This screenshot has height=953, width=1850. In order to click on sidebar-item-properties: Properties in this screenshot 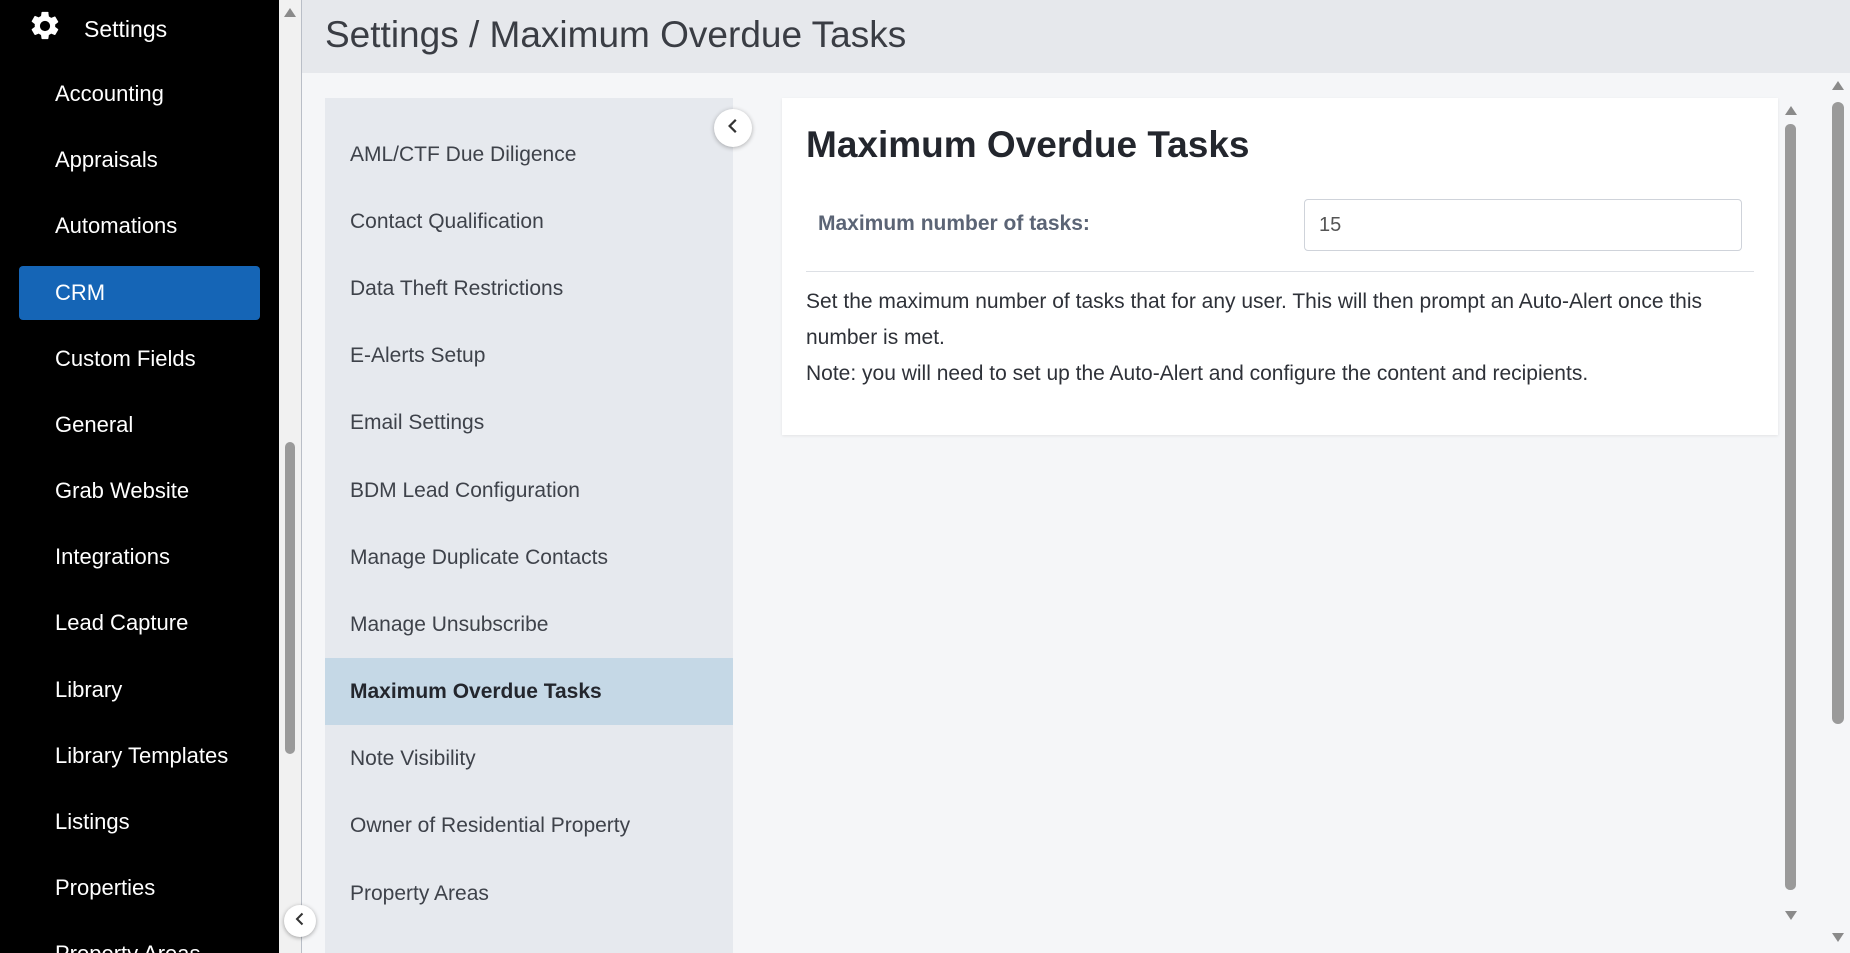, I will do `click(139, 888)`.